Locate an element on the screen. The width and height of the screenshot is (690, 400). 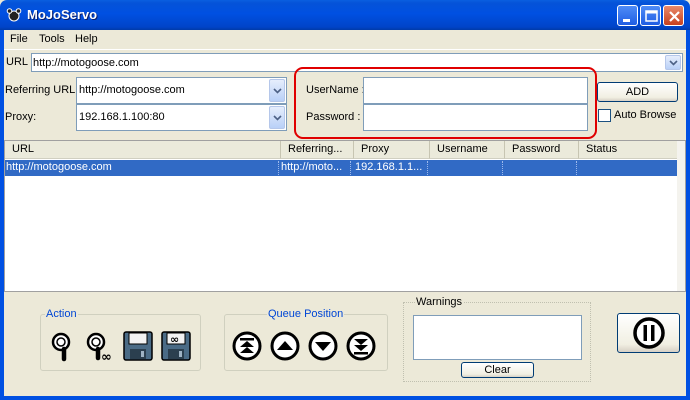
cell-status is located at coordinates (628, 168).